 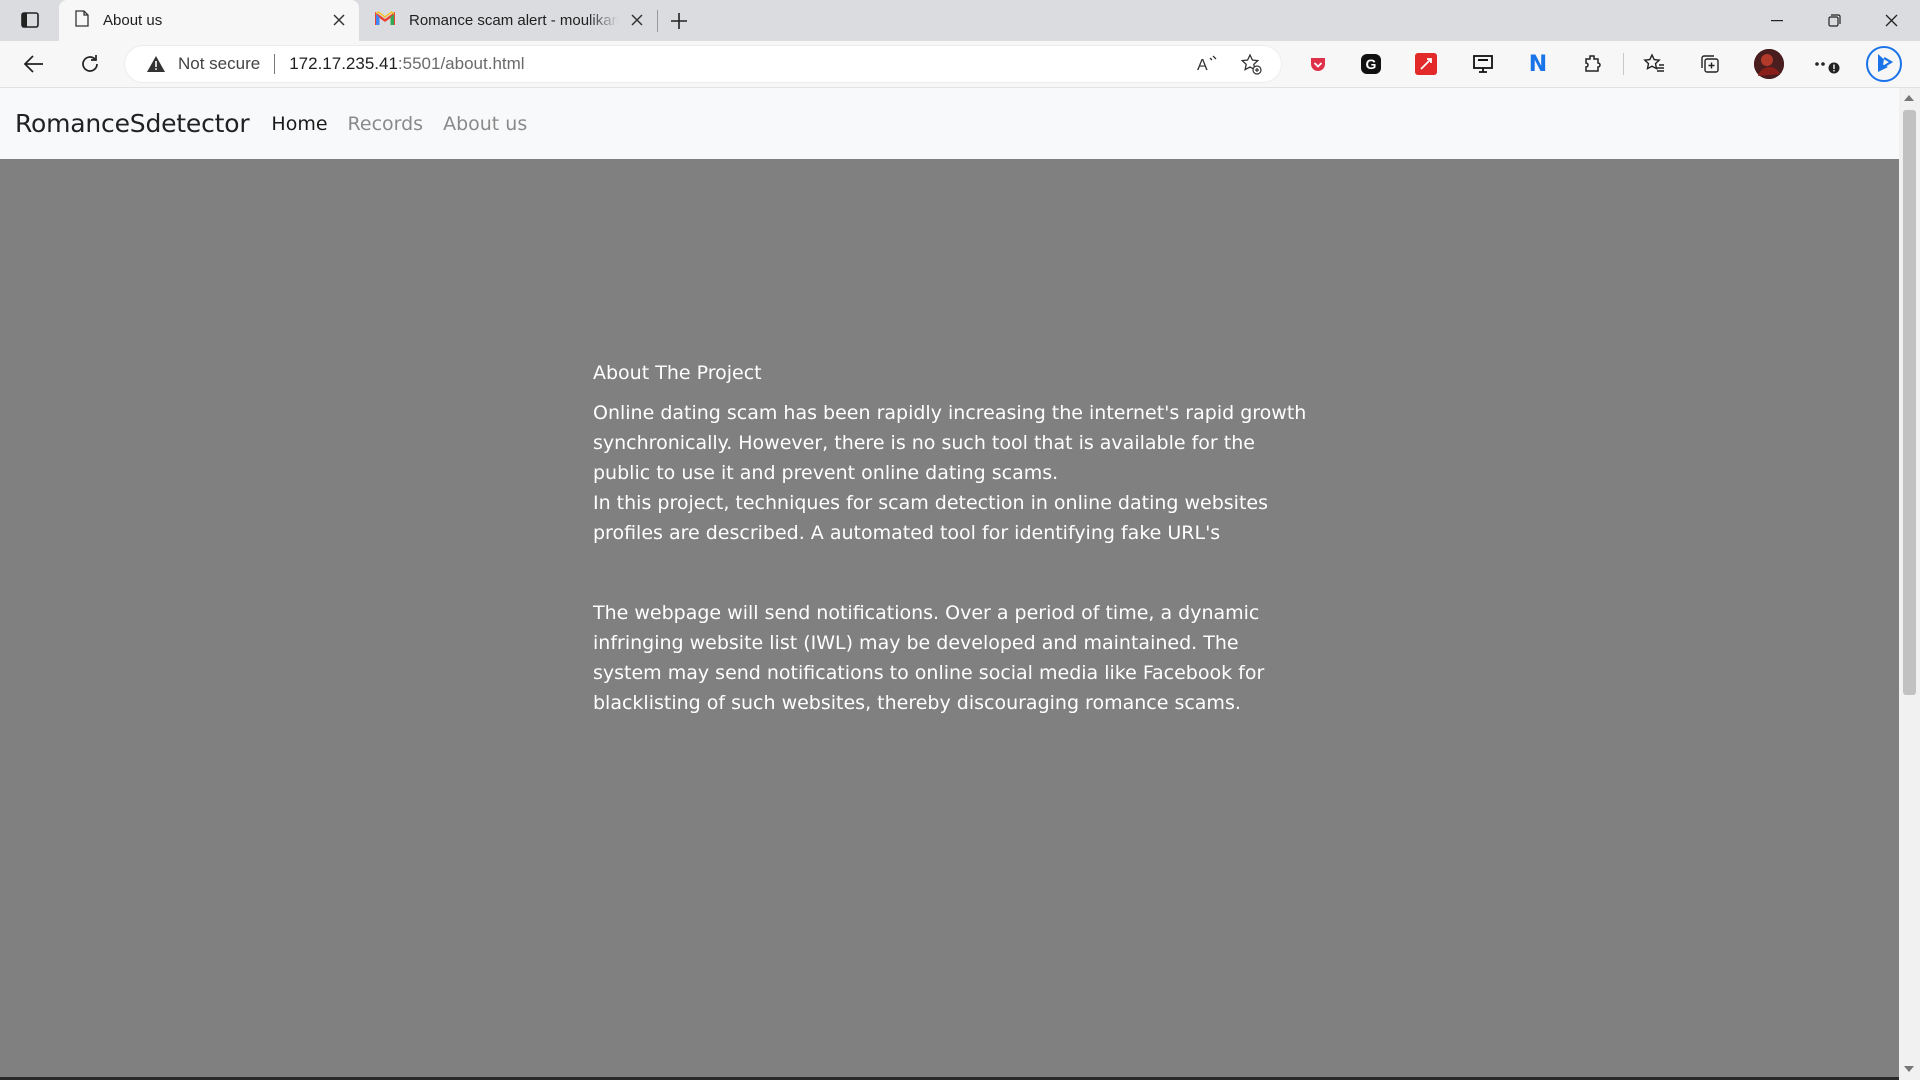 I want to click on collections-icon, so click(x=1710, y=64).